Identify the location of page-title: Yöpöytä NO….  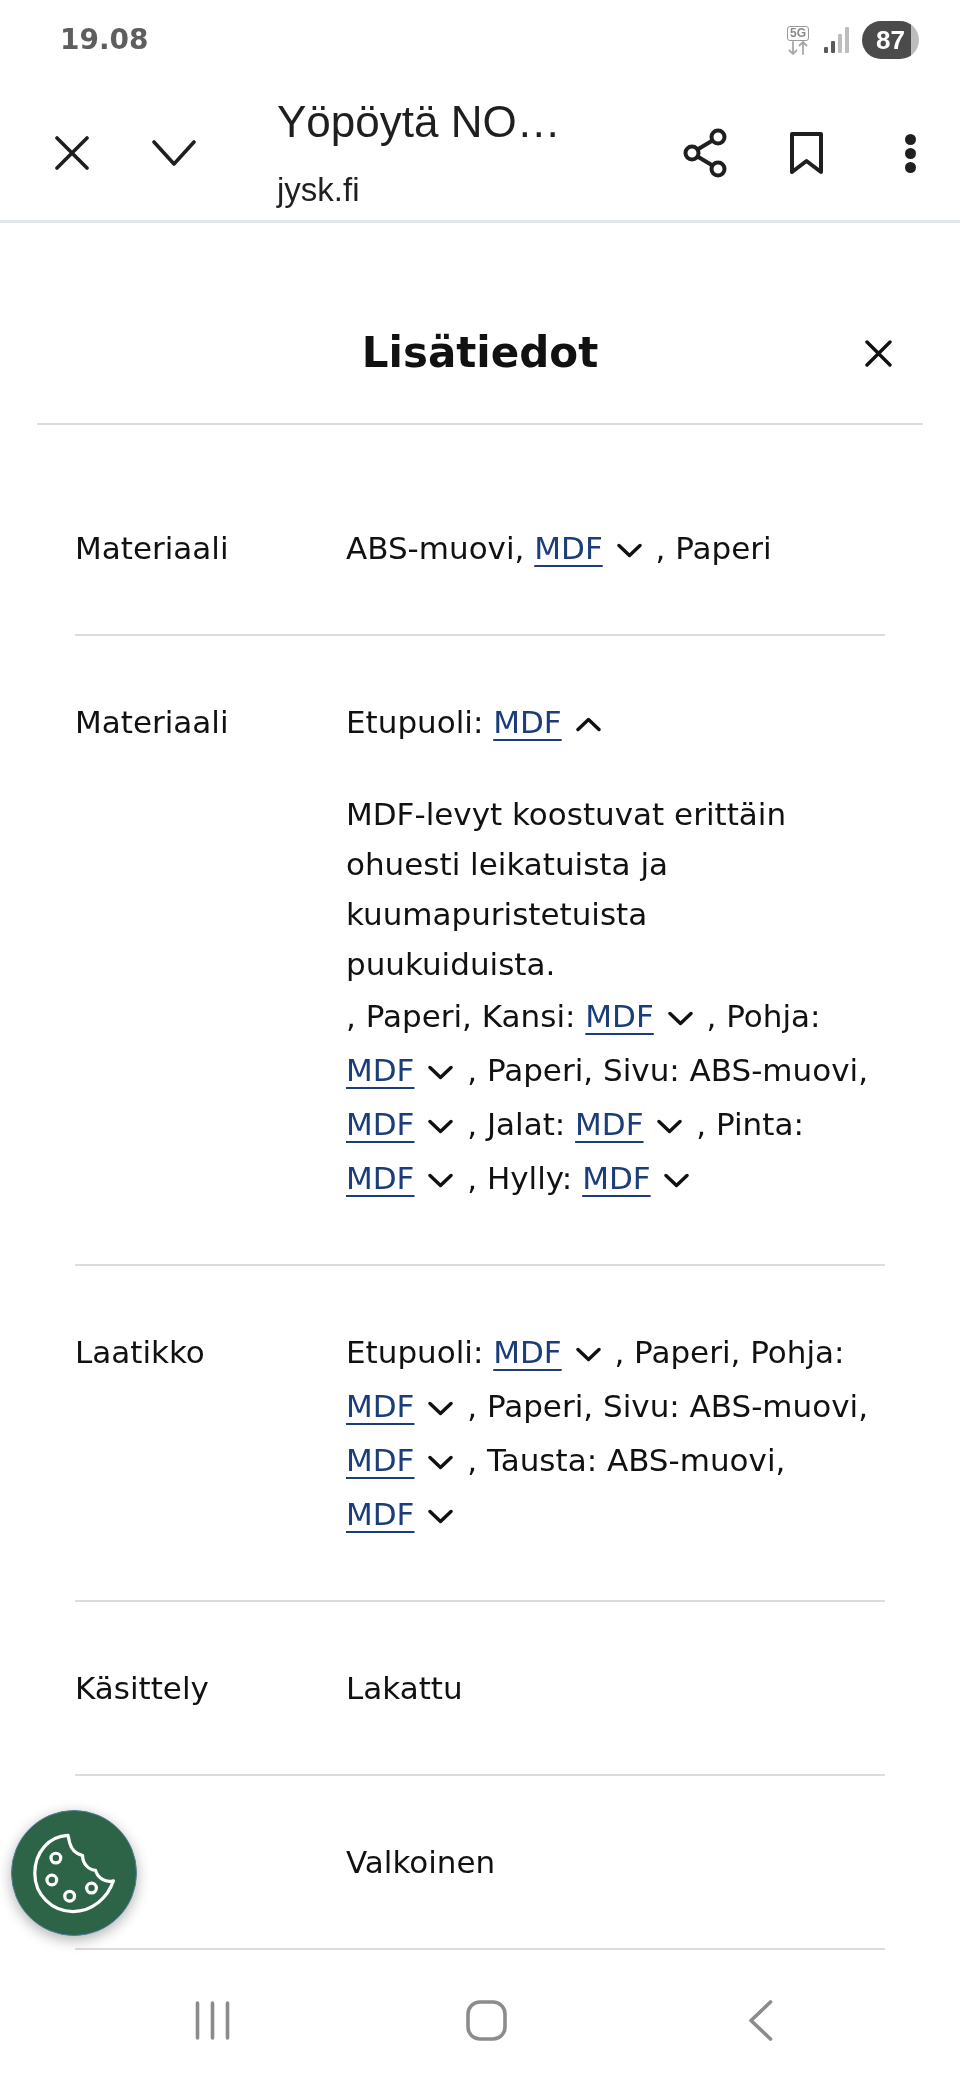
(419, 122).